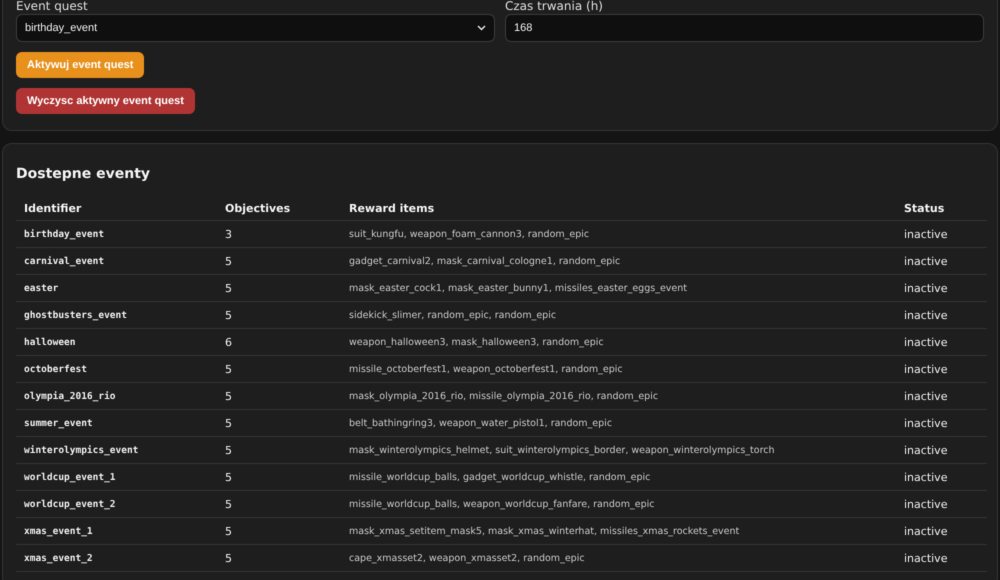 The height and width of the screenshot is (580, 1000). I want to click on table-cell: gadget_carnival2, mask_carnival_cologne1, random_epic, so click(618, 261).